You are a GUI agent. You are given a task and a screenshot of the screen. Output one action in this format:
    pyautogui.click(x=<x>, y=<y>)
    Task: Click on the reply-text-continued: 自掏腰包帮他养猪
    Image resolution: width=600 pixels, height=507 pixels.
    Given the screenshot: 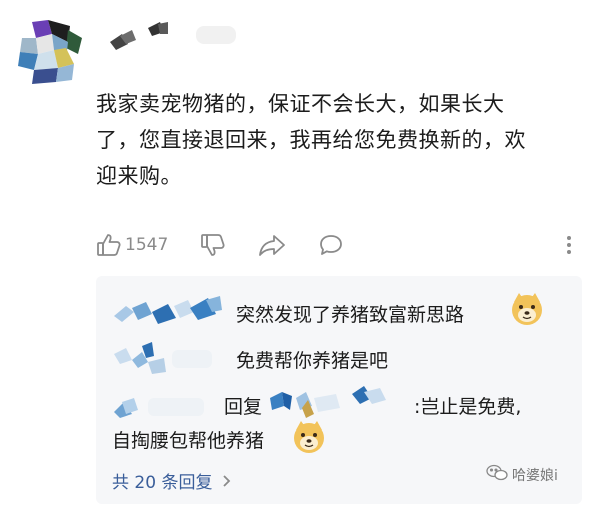 What is the action you would take?
    pyautogui.click(x=188, y=441)
    